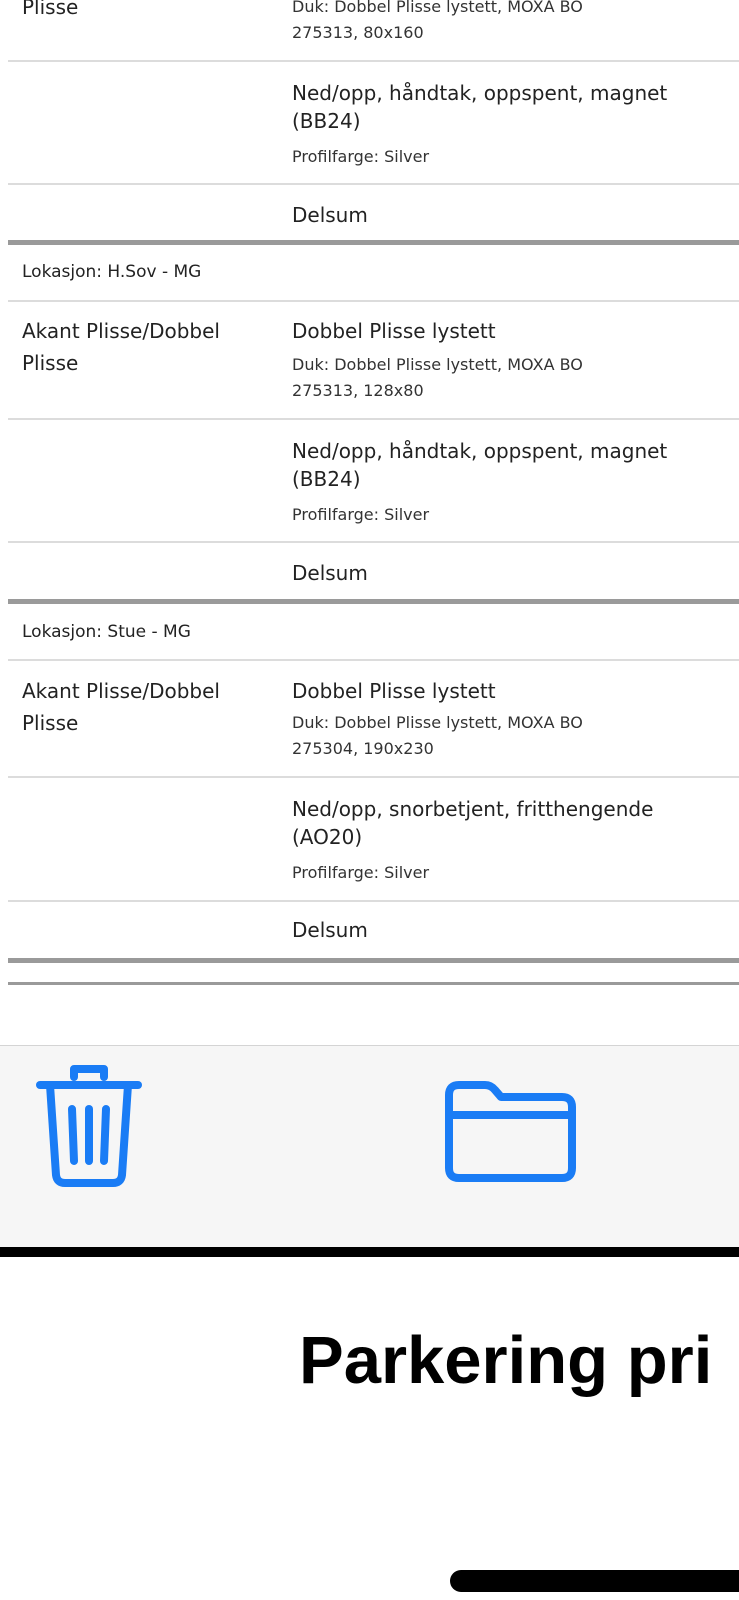 The width and height of the screenshot is (739, 1600). Describe the element at coordinates (473, 809) in the screenshot. I see `operation-line: Ned/opp, snorbetjent, fritthengende` at that location.